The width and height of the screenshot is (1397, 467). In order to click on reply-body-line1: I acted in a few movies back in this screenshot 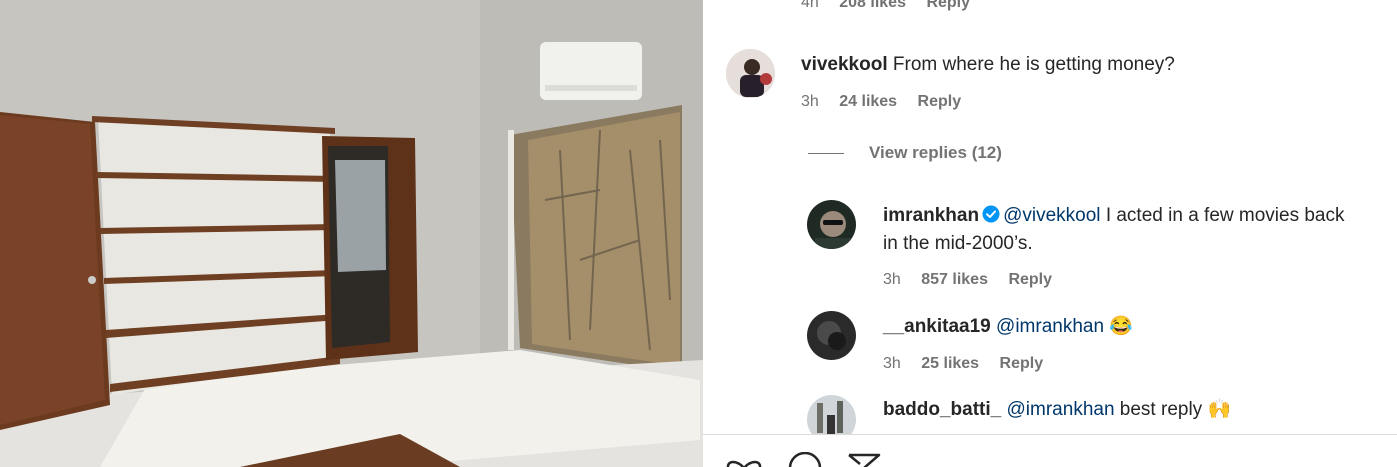, I will do `click(1225, 215)`.